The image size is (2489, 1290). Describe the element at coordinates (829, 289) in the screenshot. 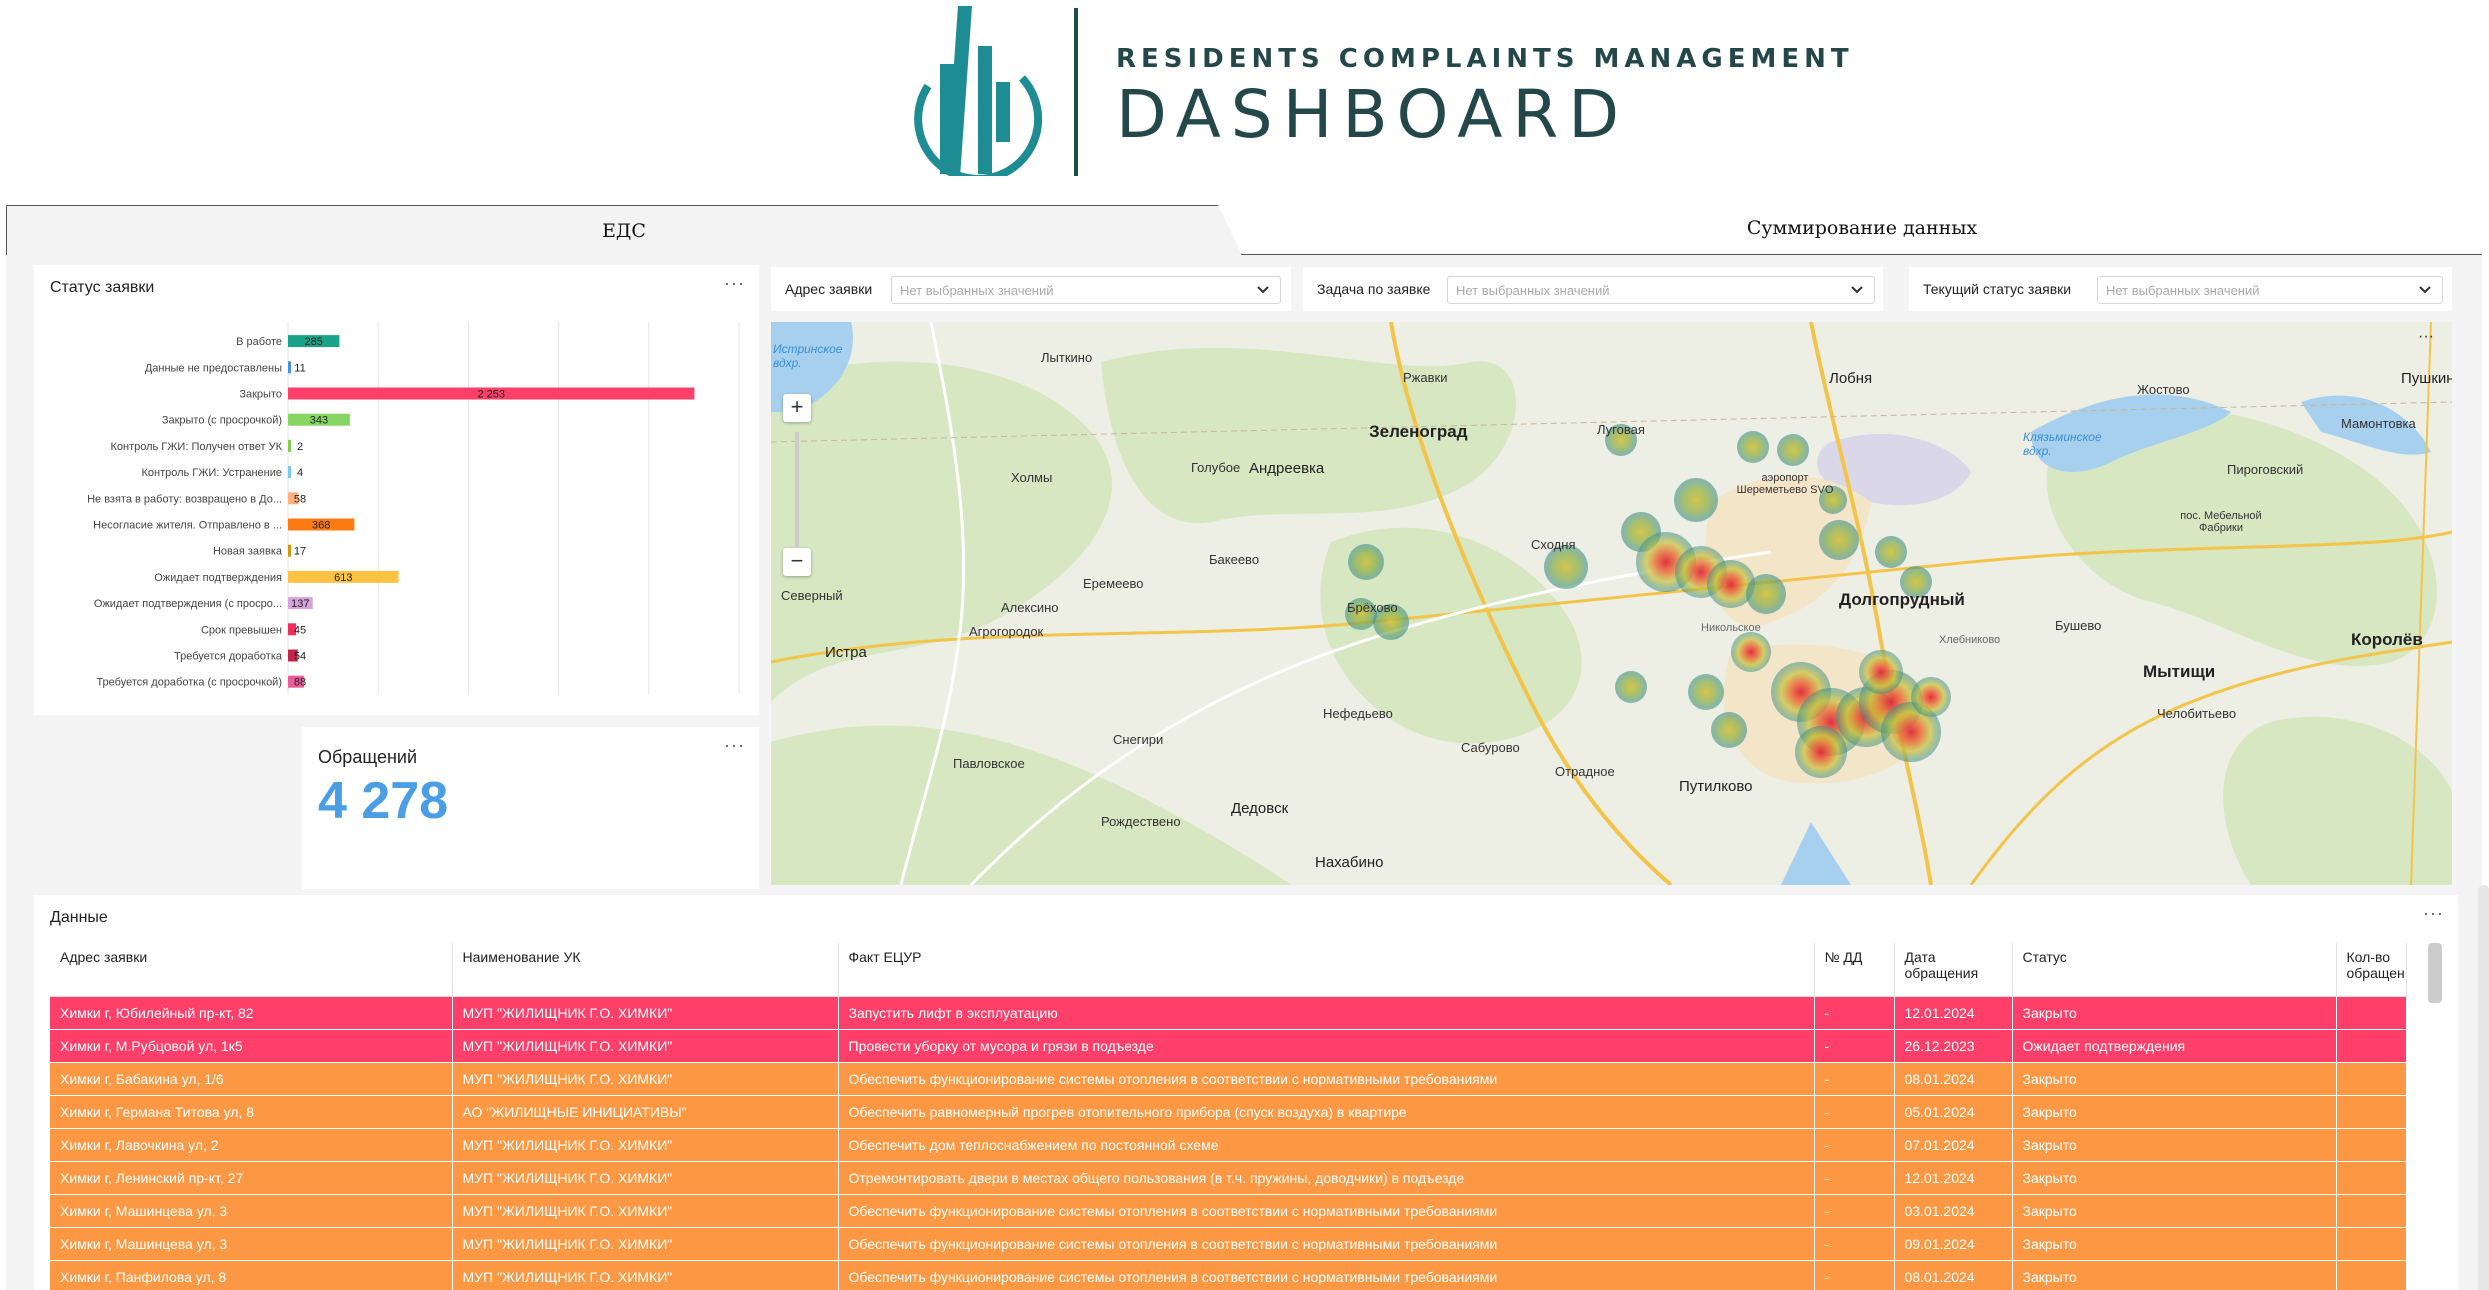

I see `filter-address-label: Адрес заявки` at that location.